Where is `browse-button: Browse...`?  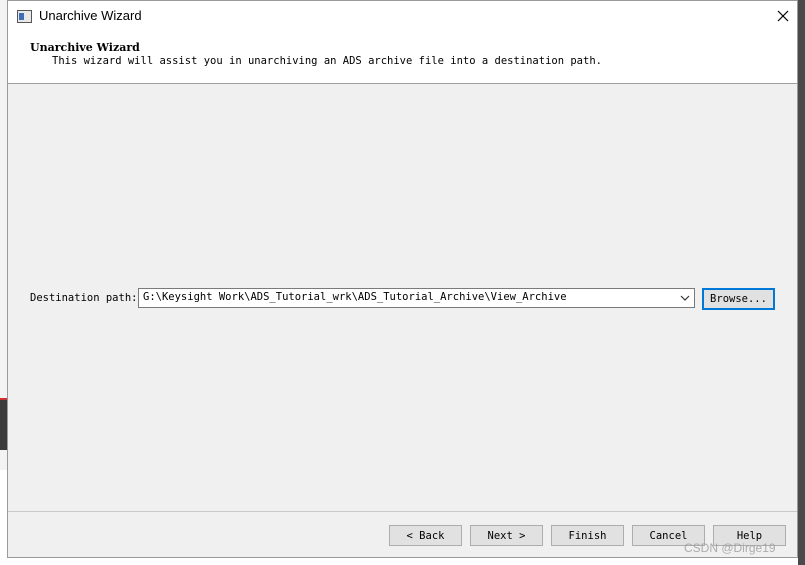 browse-button: Browse... is located at coordinates (738, 299).